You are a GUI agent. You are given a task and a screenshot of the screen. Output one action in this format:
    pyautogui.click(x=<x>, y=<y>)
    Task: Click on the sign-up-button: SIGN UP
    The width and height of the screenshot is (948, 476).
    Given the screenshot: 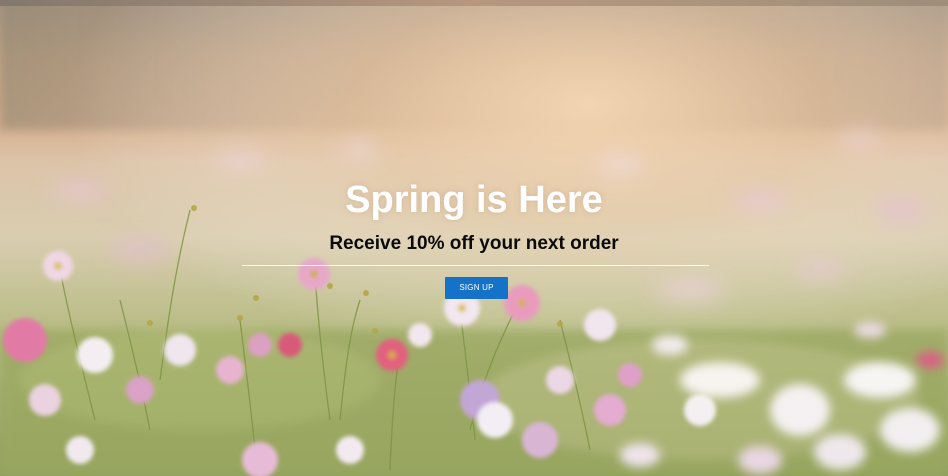 What is the action you would take?
    pyautogui.click(x=476, y=288)
    